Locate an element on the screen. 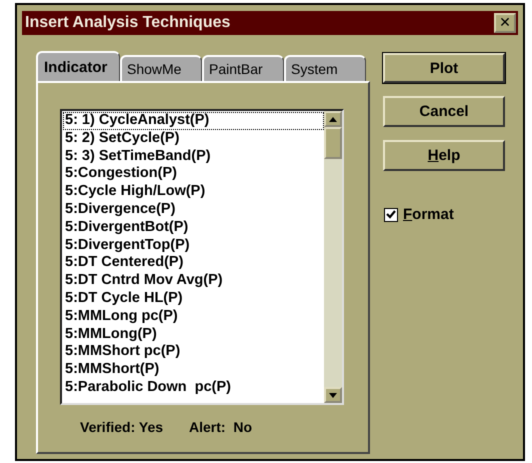  list-item: 5:DT Cycle HL(P) is located at coordinates (193, 299).